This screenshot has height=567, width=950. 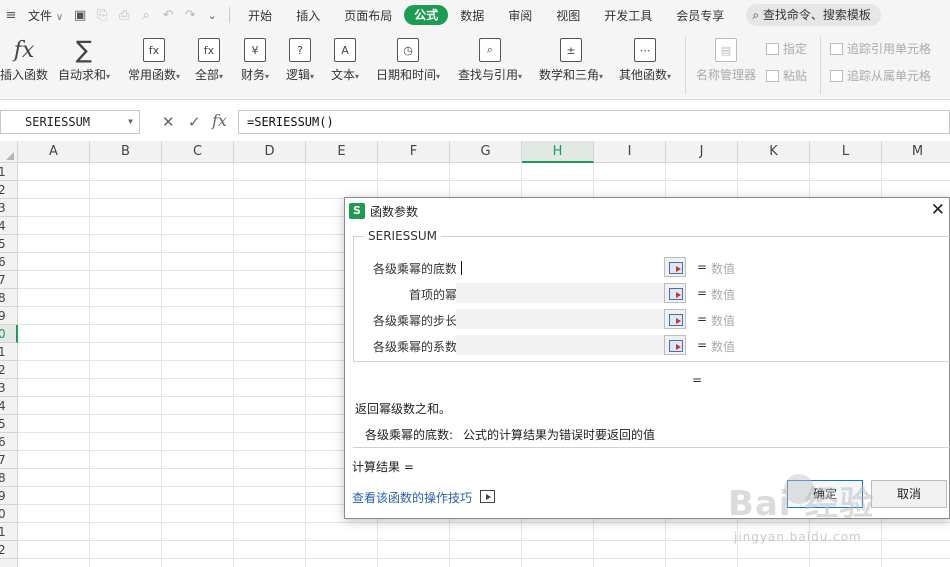 I want to click on common-functions-label: 常用函数, so click(x=151, y=75).